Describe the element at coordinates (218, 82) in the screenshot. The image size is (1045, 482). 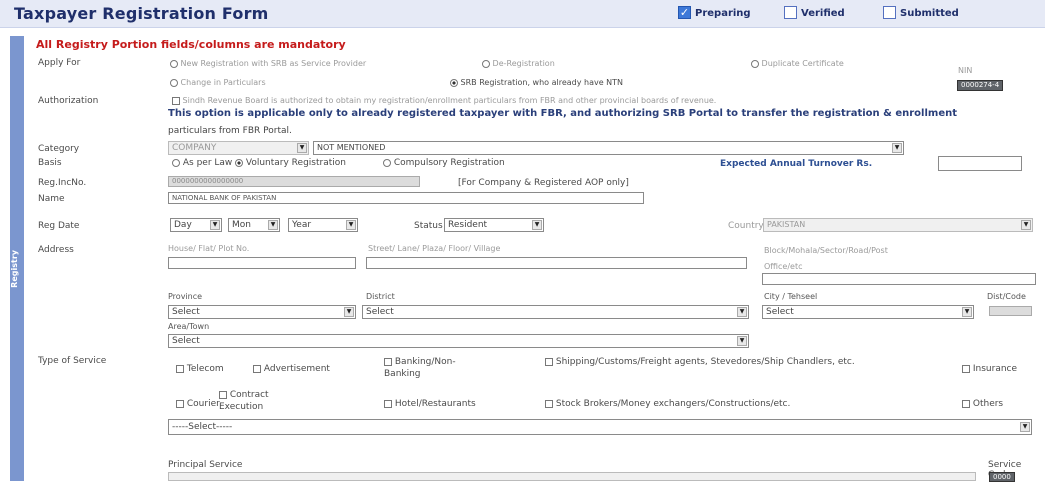
I see `apply-option-change: Change in Particulars` at that location.